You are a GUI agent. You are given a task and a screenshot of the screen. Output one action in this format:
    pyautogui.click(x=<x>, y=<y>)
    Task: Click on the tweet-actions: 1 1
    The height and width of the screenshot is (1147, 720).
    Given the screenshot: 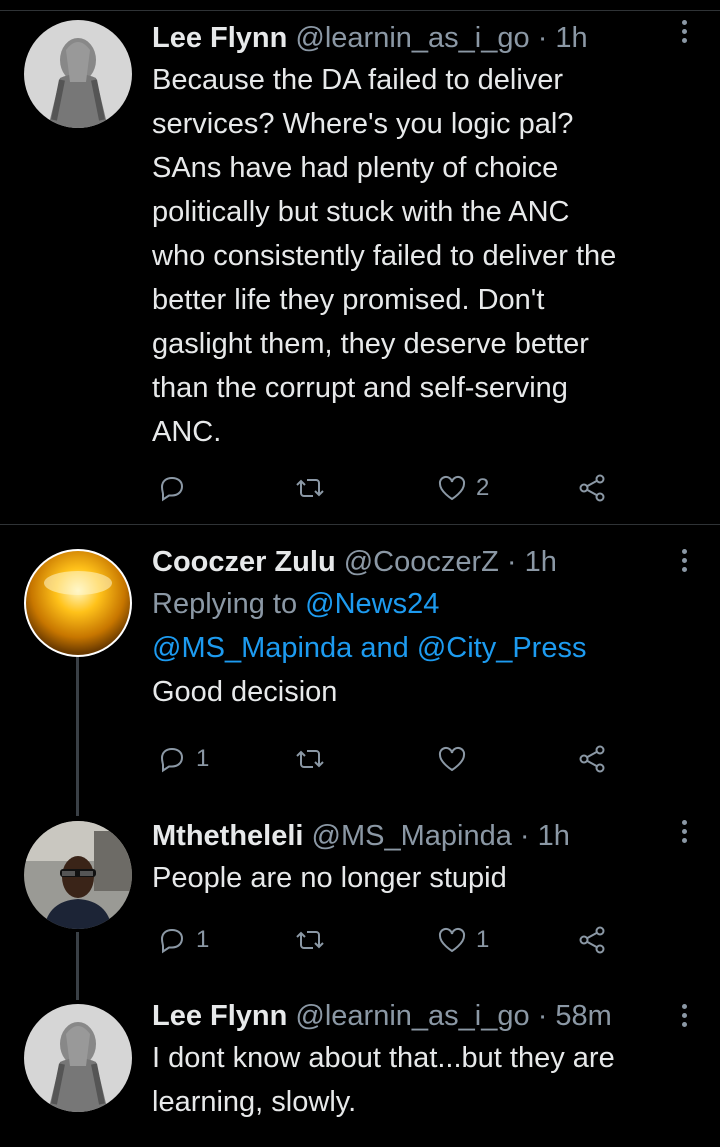 What is the action you would take?
    pyautogui.click(x=387, y=940)
    